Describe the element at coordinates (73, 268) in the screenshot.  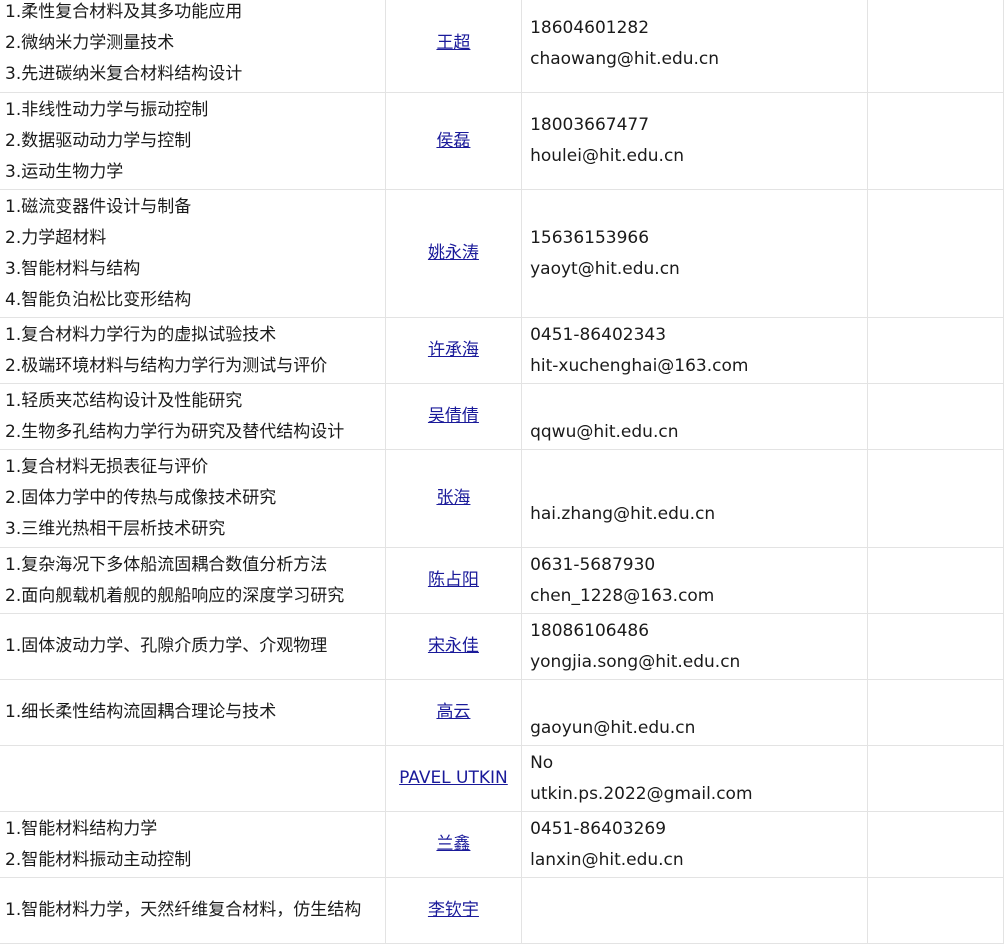
I see `research-area-line: 3.智能材料与结构` at that location.